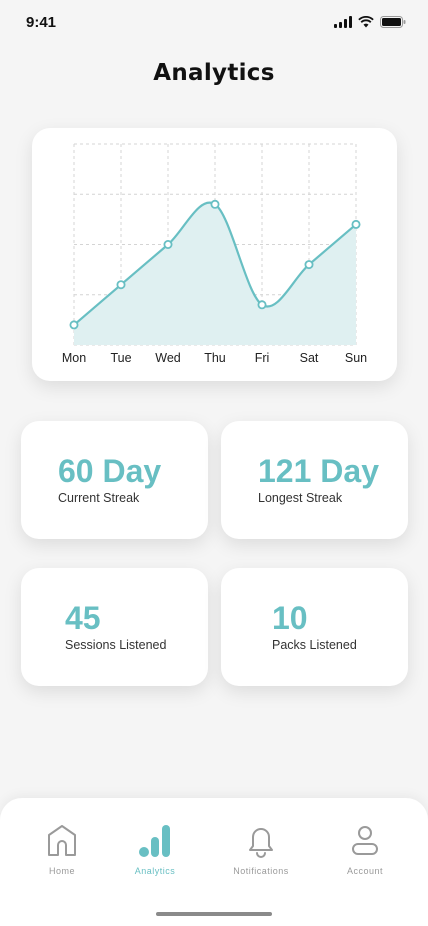  Describe the element at coordinates (74, 325) in the screenshot. I see `data-point-mon` at that location.